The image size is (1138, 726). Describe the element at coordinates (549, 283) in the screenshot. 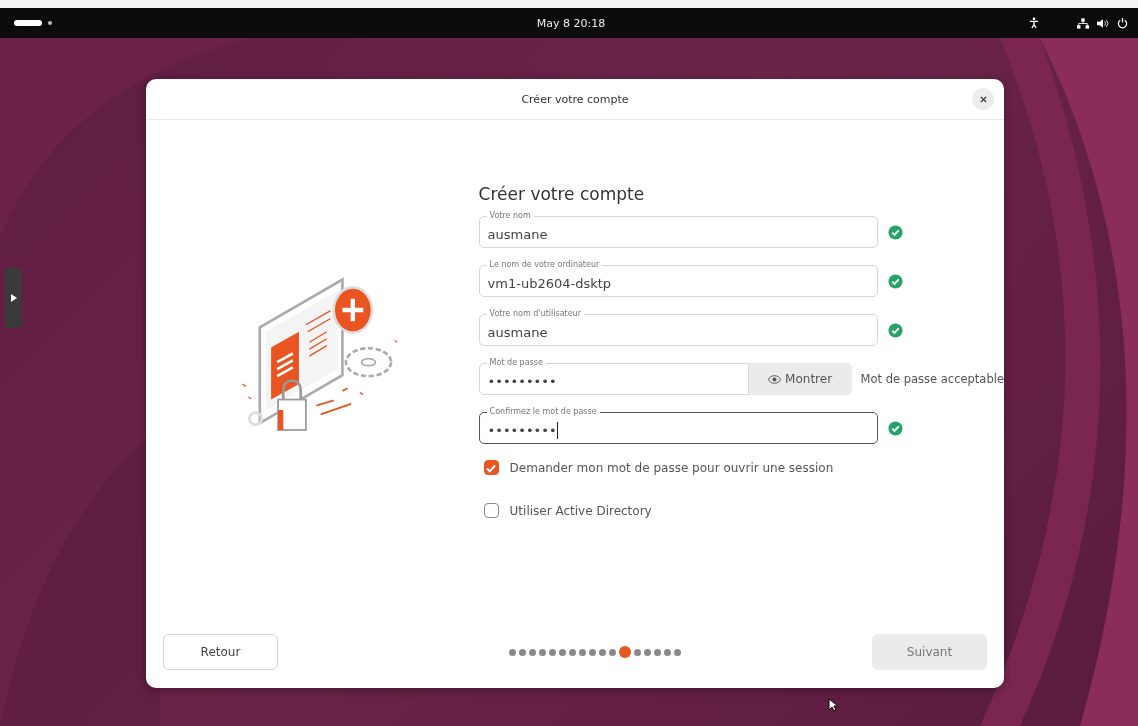

I see `field-value: vm1-ub2604-dsktp` at that location.